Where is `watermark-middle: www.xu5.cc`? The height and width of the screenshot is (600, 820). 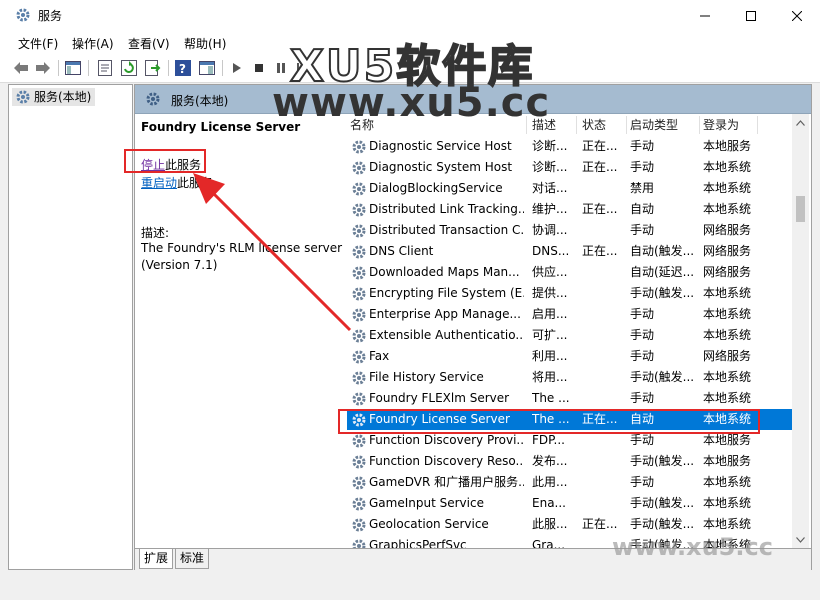
watermark-middle: www.xu5.cc is located at coordinates (411, 103).